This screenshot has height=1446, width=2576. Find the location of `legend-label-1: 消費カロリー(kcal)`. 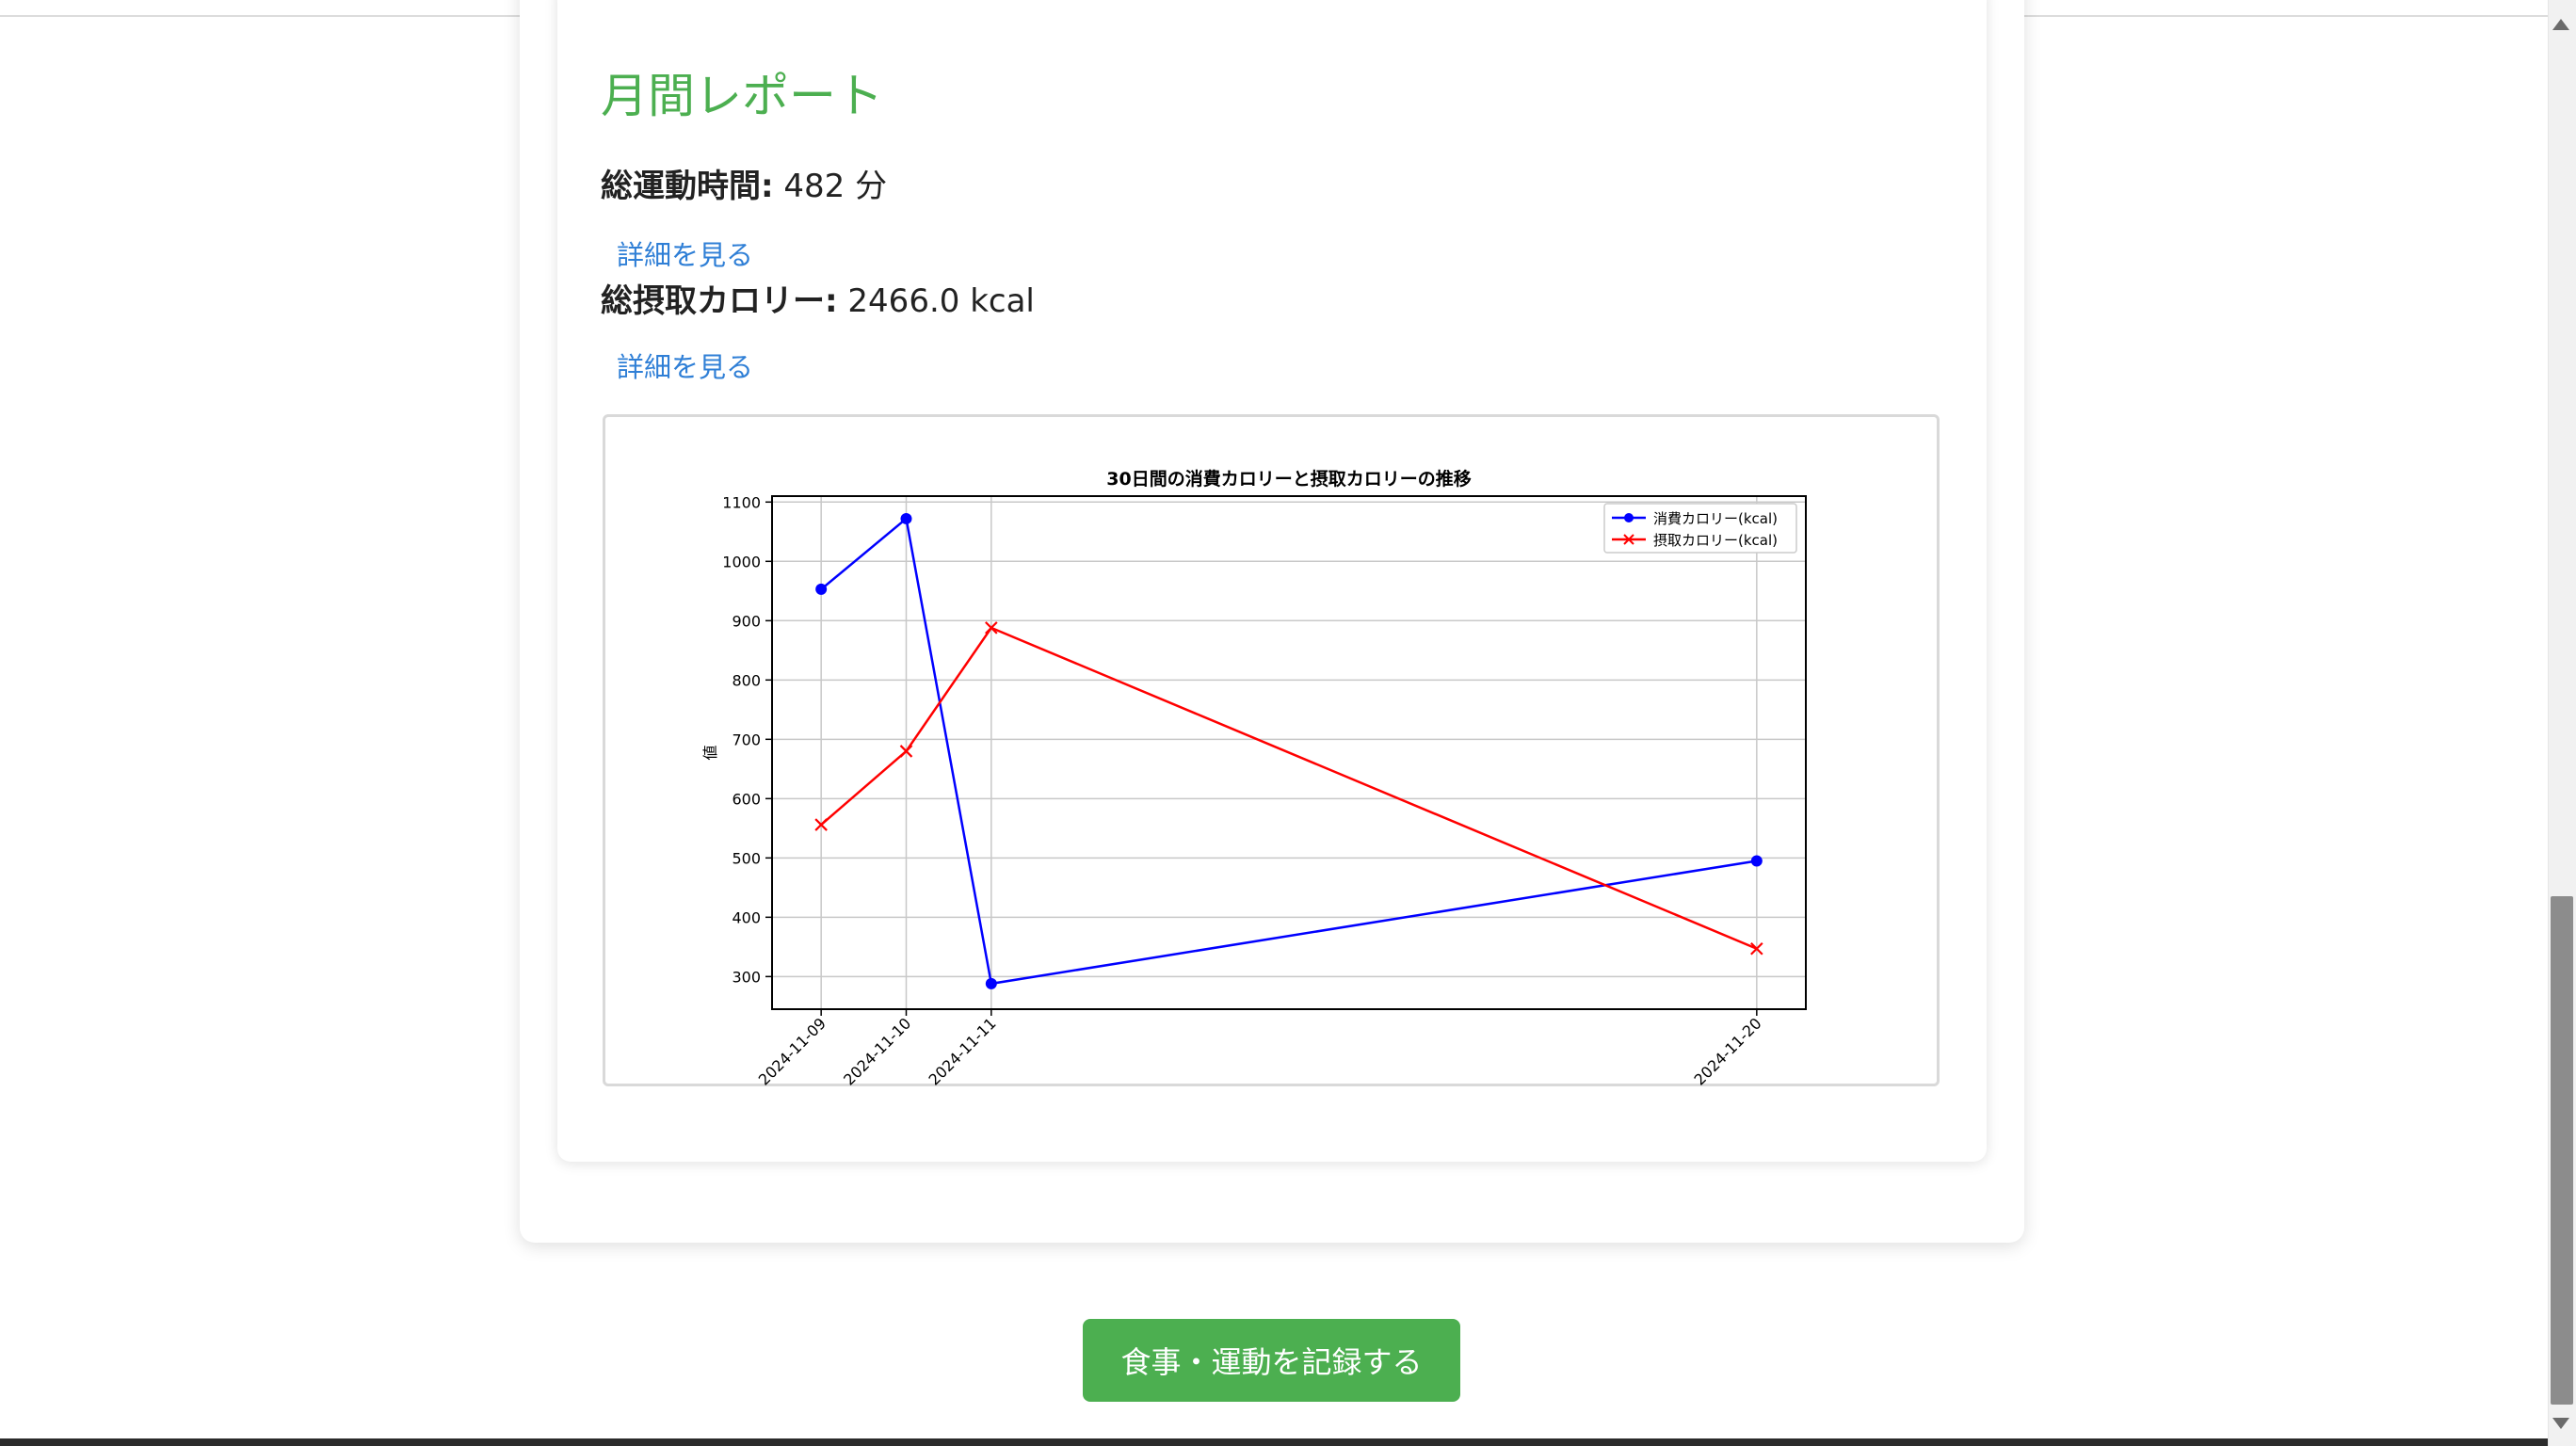

legend-label-1: 消費カロリー(kcal) is located at coordinates (1715, 518).